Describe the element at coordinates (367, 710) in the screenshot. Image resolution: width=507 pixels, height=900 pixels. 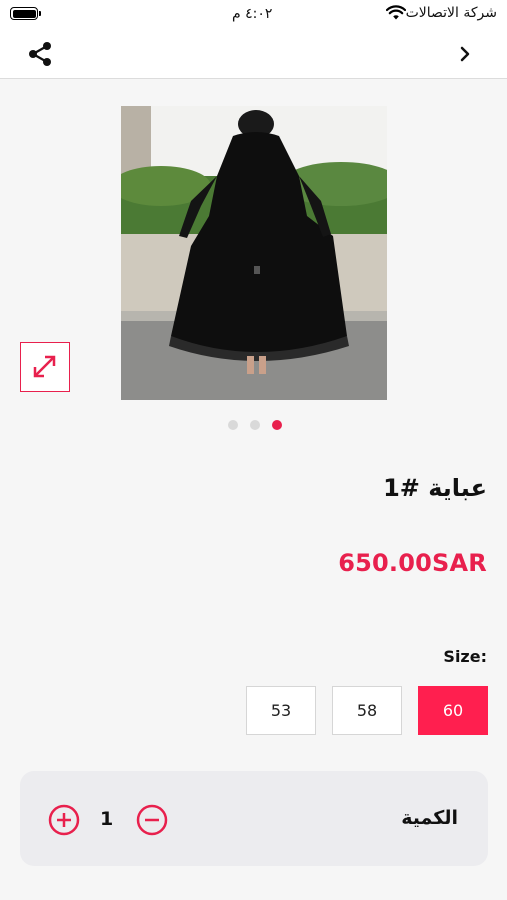
I see `size-option-58: 58` at that location.